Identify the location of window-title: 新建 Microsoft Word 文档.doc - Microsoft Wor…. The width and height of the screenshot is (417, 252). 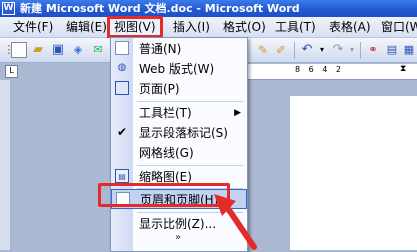
(160, 8).